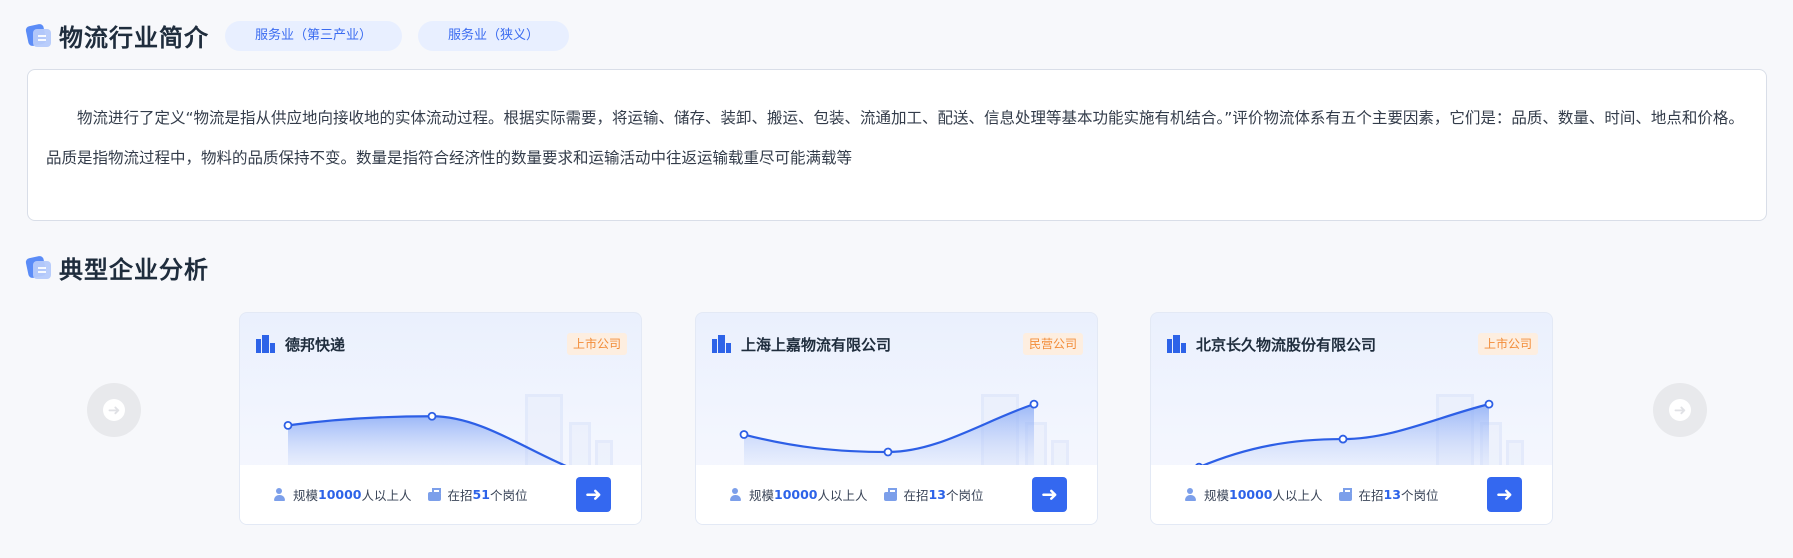  I want to click on company-name: 上海上嘉物流有限公司, so click(816, 344).